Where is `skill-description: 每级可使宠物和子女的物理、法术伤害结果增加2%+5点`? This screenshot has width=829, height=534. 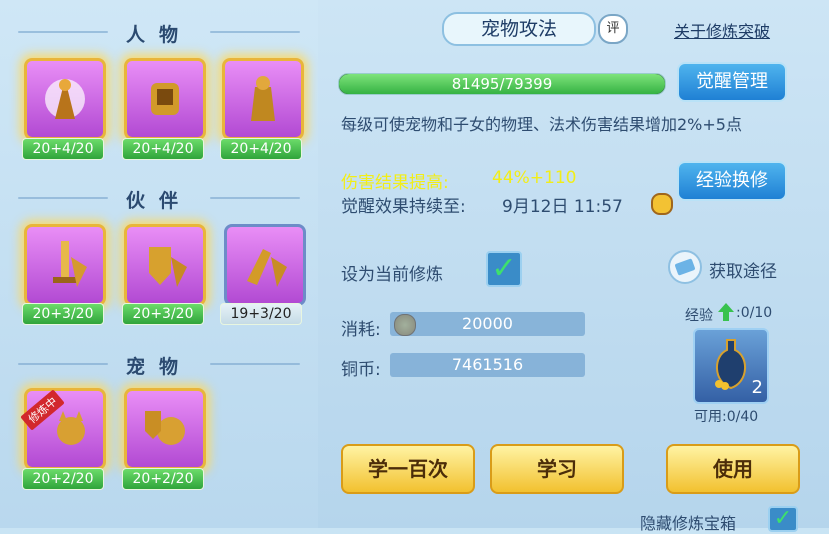 skill-description: 每级可使宠物和子女的物理、法术伤害结果增加2%+5点 is located at coordinates (541, 124).